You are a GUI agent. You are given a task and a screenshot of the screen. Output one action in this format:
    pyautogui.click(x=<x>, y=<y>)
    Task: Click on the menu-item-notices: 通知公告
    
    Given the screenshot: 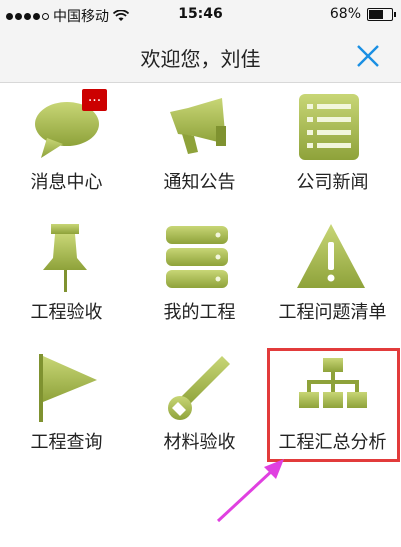 What is the action you would take?
    pyautogui.click(x=199, y=144)
    